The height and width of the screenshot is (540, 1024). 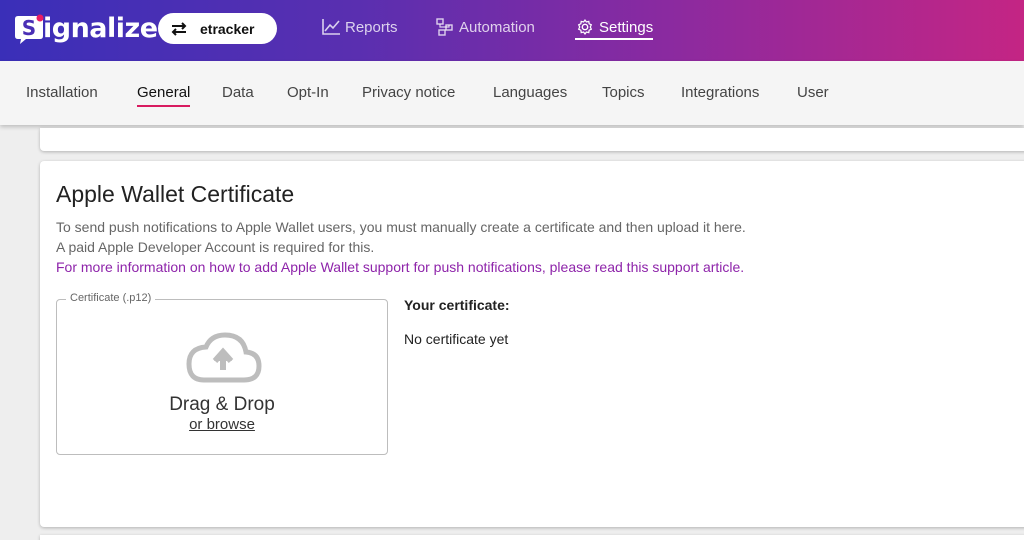 What do you see at coordinates (179, 28) in the screenshot?
I see `swap-arrows-icon` at bounding box center [179, 28].